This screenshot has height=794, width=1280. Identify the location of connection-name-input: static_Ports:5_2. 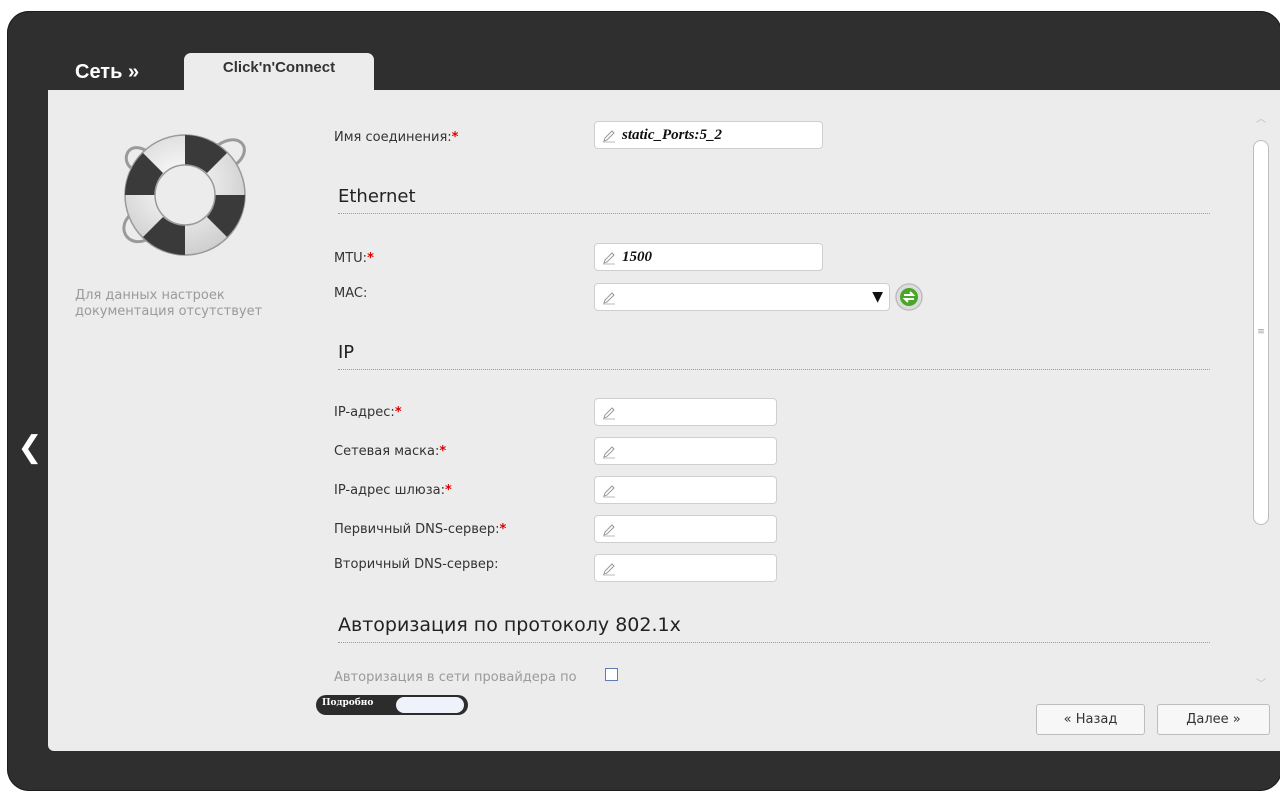
(708, 135).